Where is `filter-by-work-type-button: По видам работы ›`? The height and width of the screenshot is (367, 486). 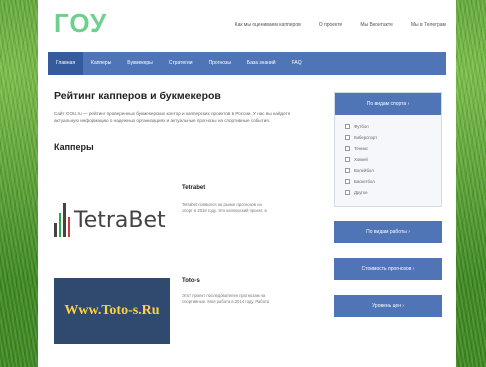 filter-by-work-type-button: По видам работы › is located at coordinates (388, 232).